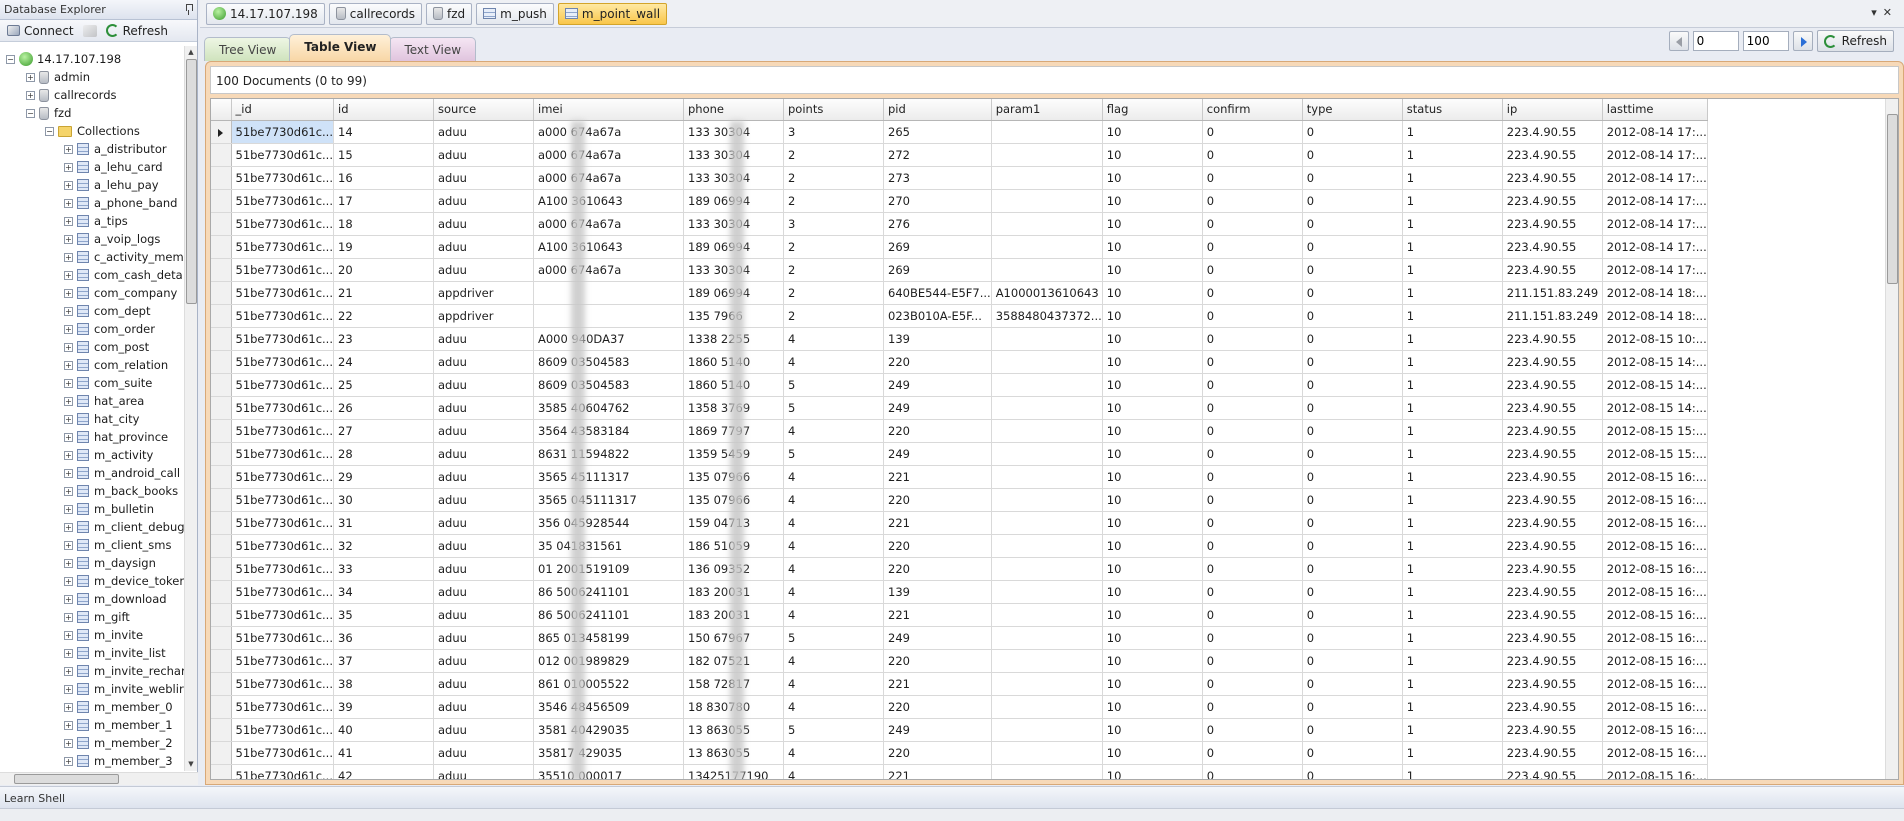 The image size is (1904, 821). I want to click on table-cell: 41, so click(383, 753).